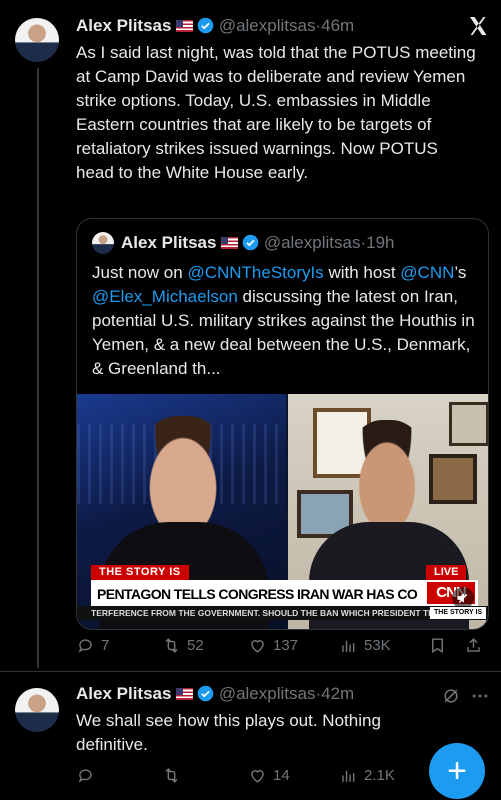  I want to click on share-button, so click(473, 645).